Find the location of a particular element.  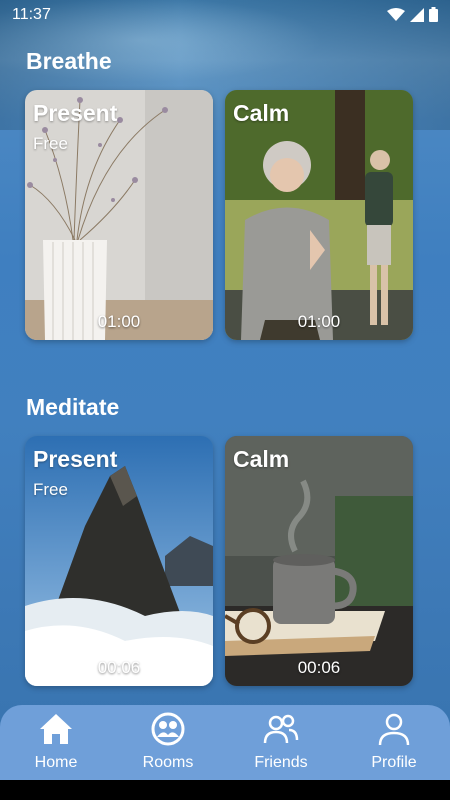

card-breathe-calm: Calm 01:00 is located at coordinates (319, 215).